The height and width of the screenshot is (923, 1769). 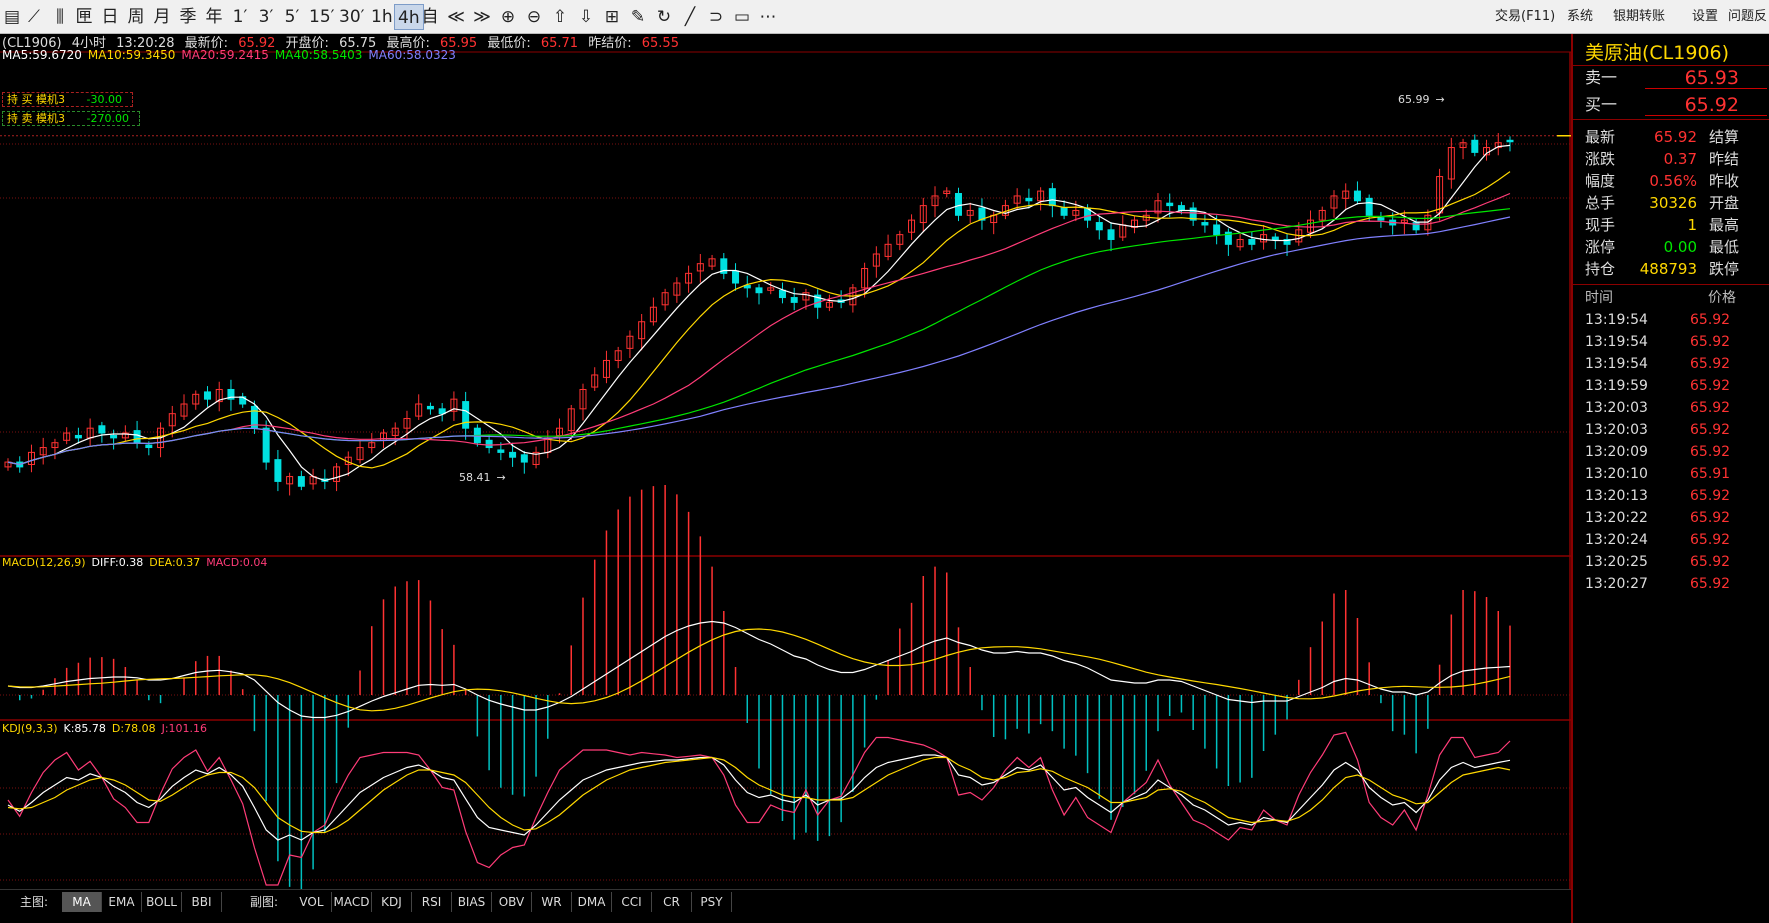 I want to click on ticks-header-time: 时间, so click(x=1599, y=298).